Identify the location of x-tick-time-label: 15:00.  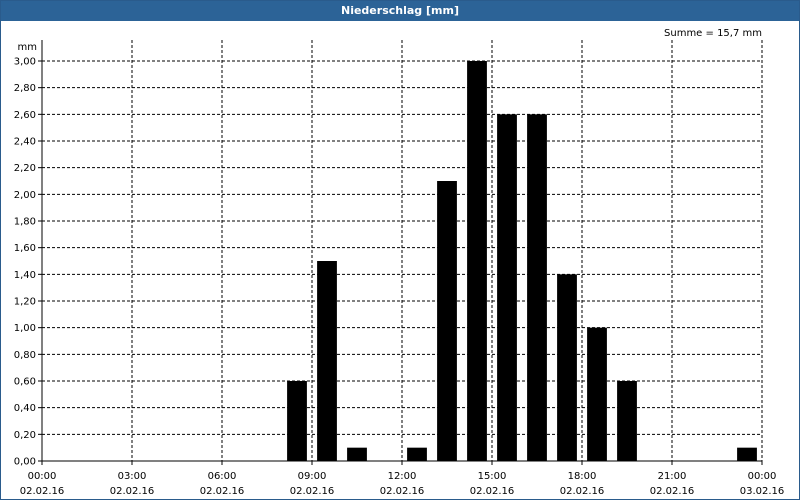
(492, 476).